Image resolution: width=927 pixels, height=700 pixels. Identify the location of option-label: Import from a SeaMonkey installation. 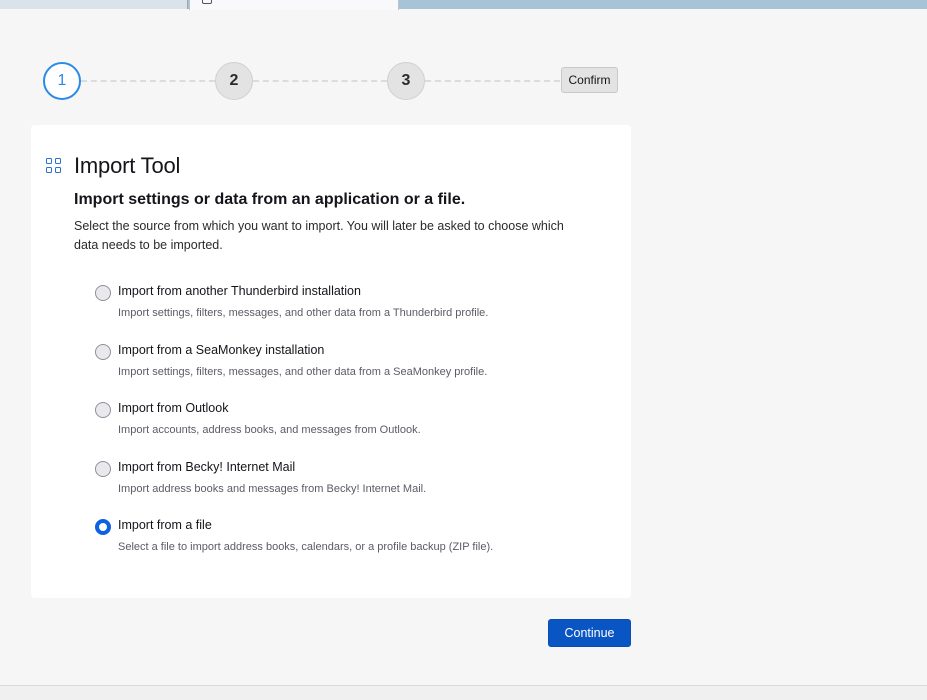
(221, 350).